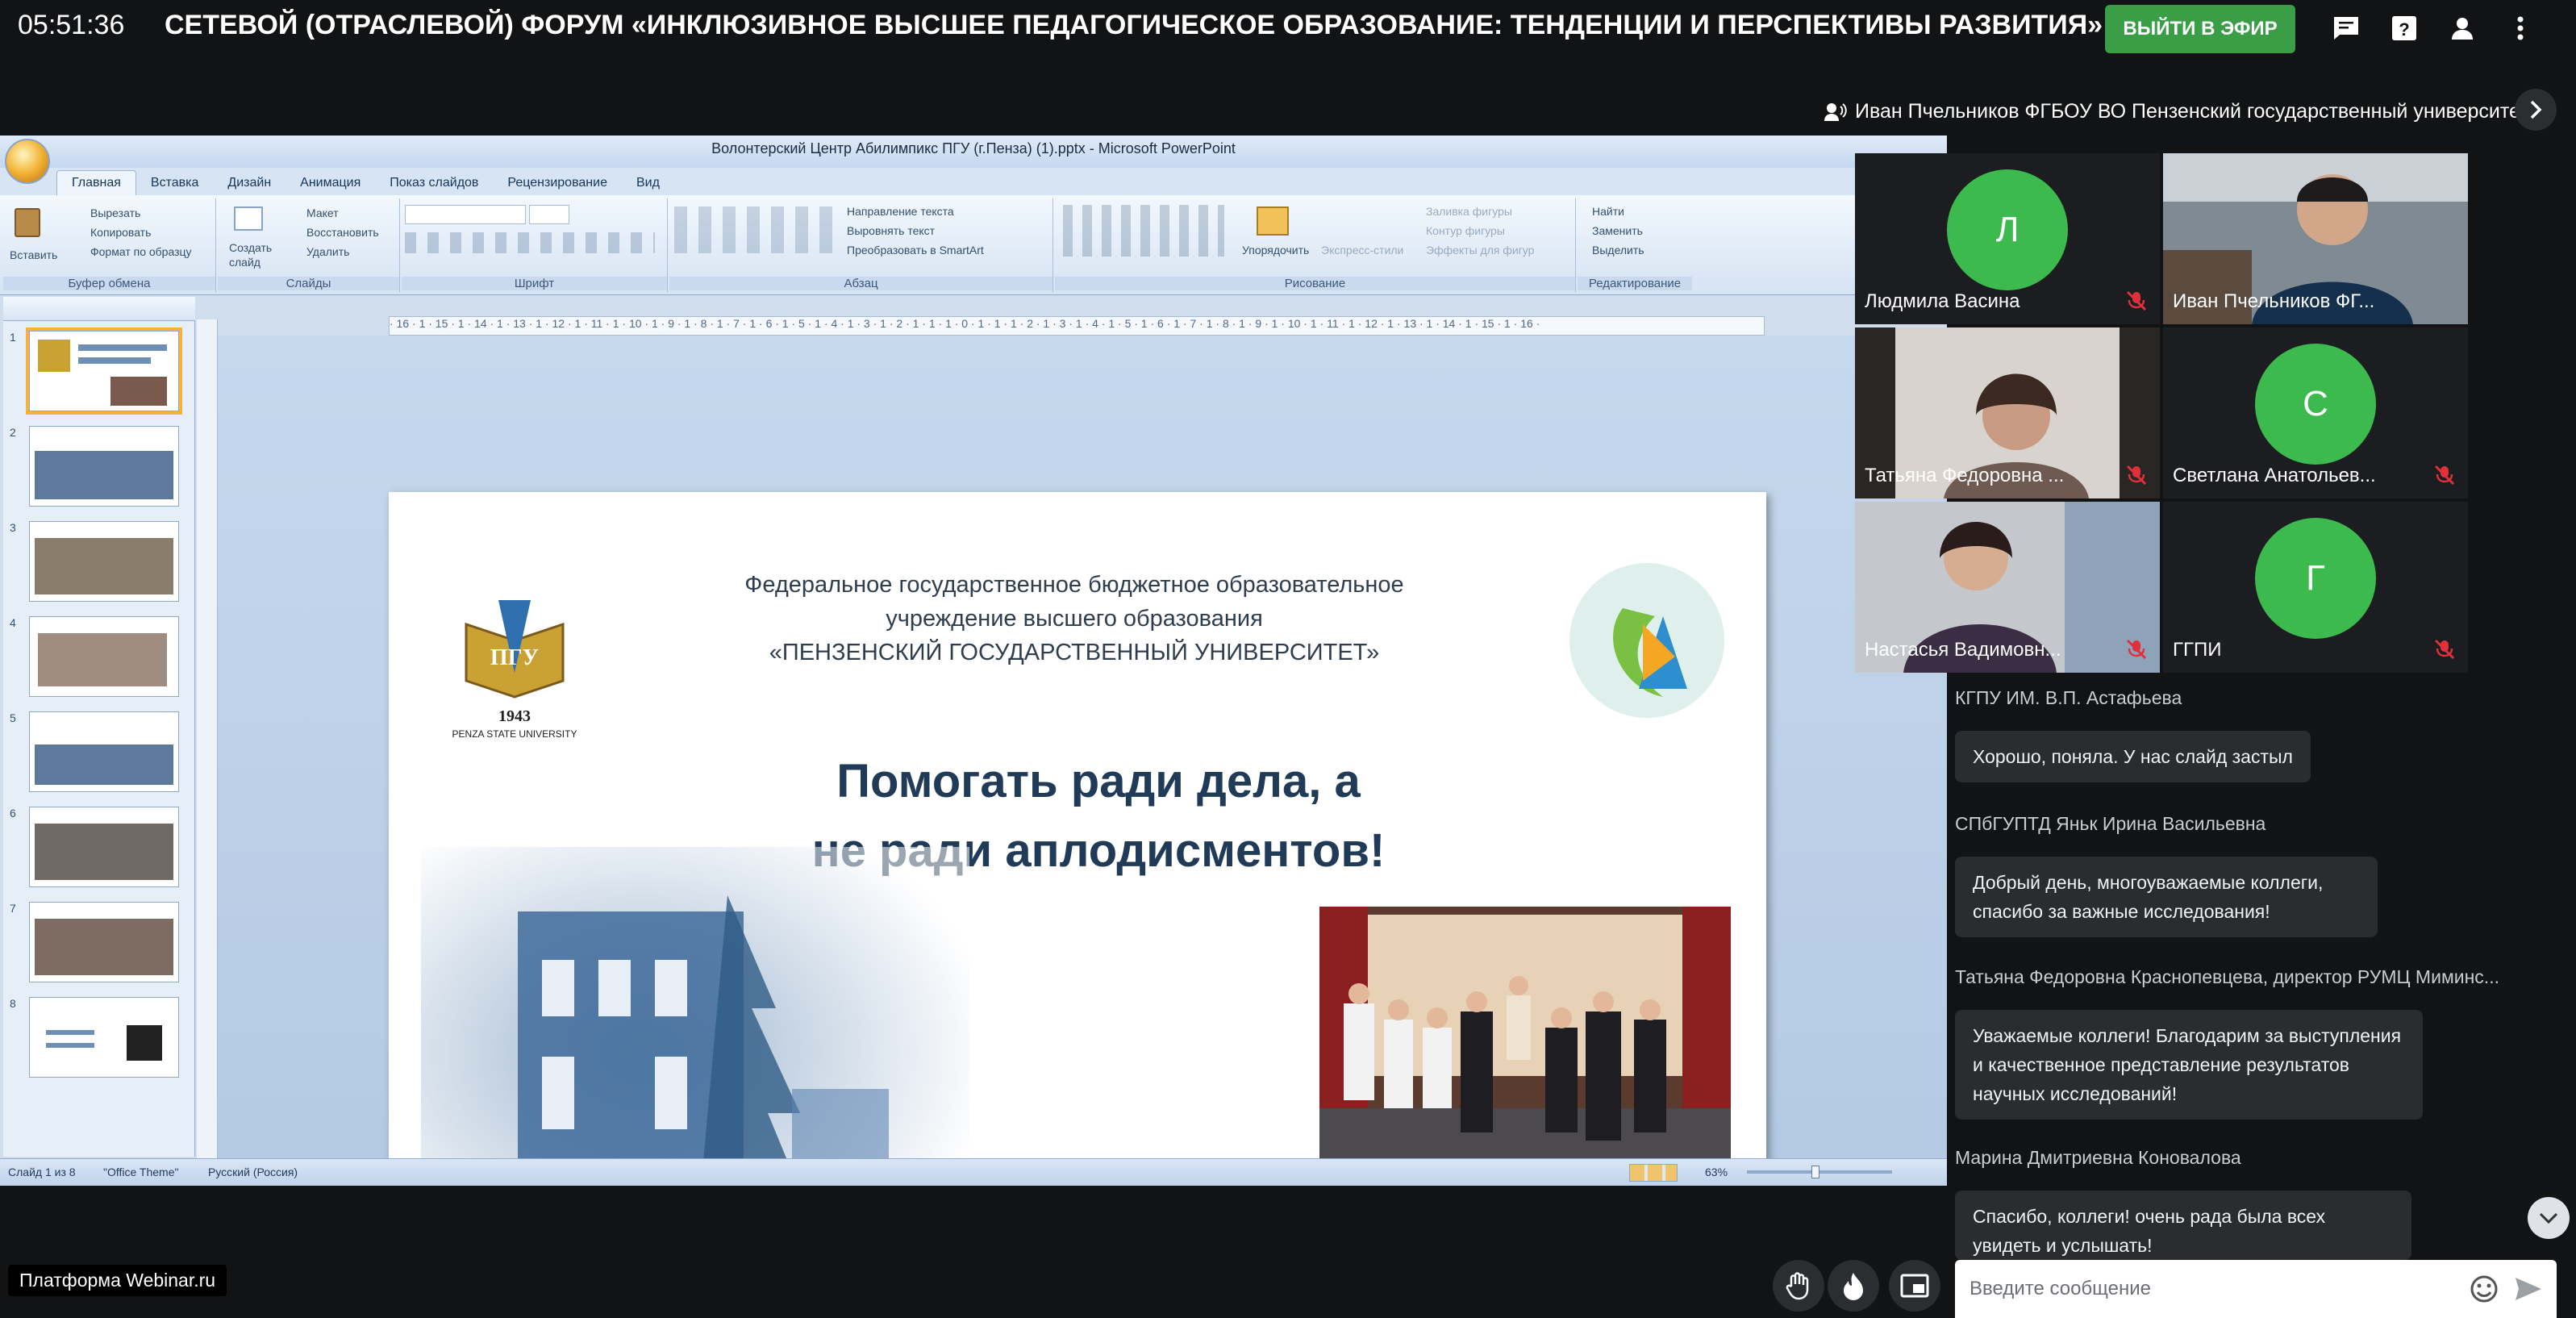 This screenshot has height=1318, width=2576. Describe the element at coordinates (27, 161) in the screenshot. I see `office-button-icon` at that location.